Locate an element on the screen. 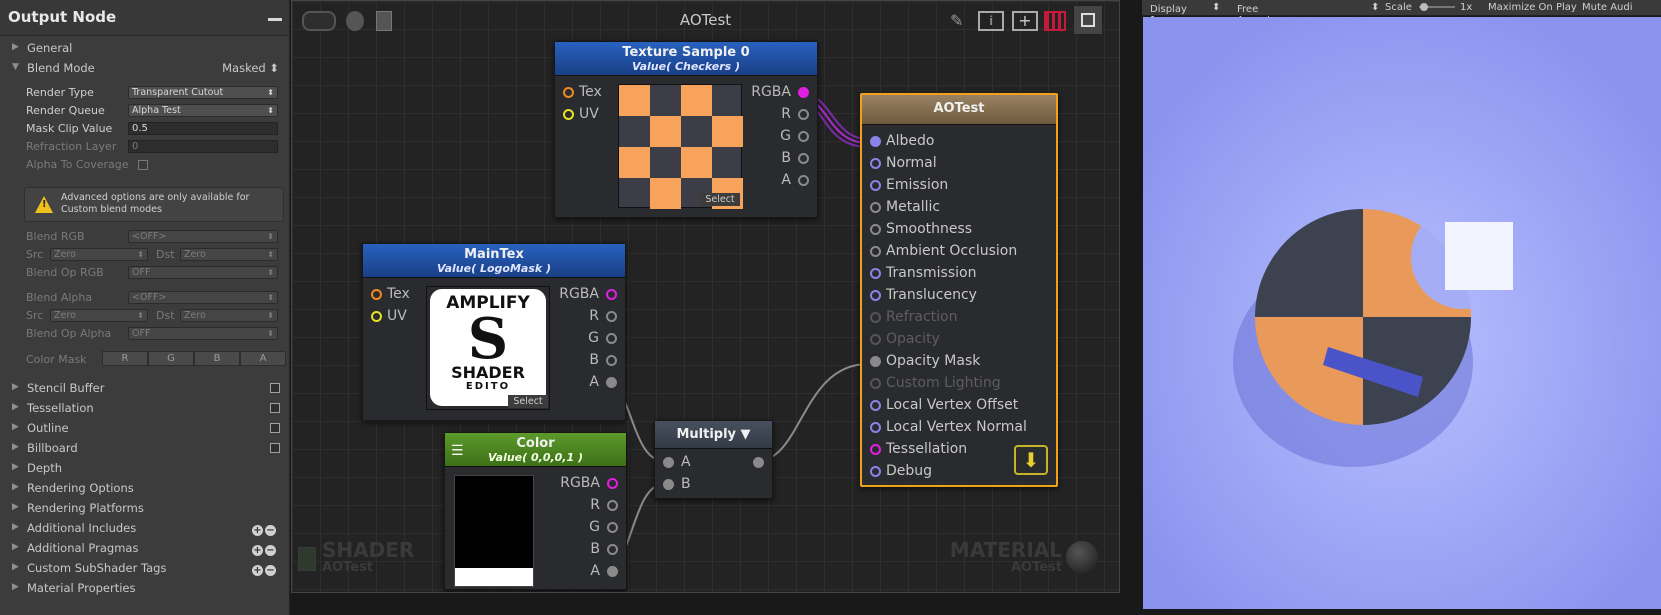  a-input-port is located at coordinates (668, 462).